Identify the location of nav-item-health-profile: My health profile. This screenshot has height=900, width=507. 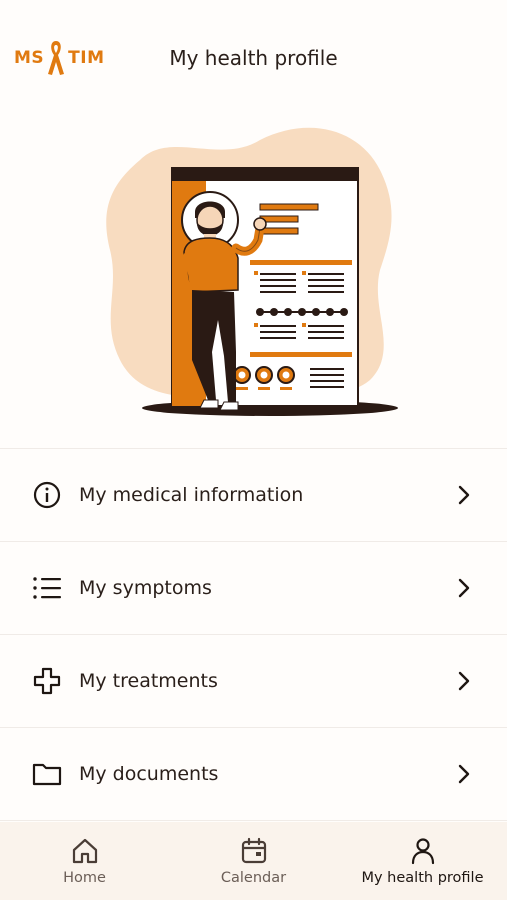
(422, 861).